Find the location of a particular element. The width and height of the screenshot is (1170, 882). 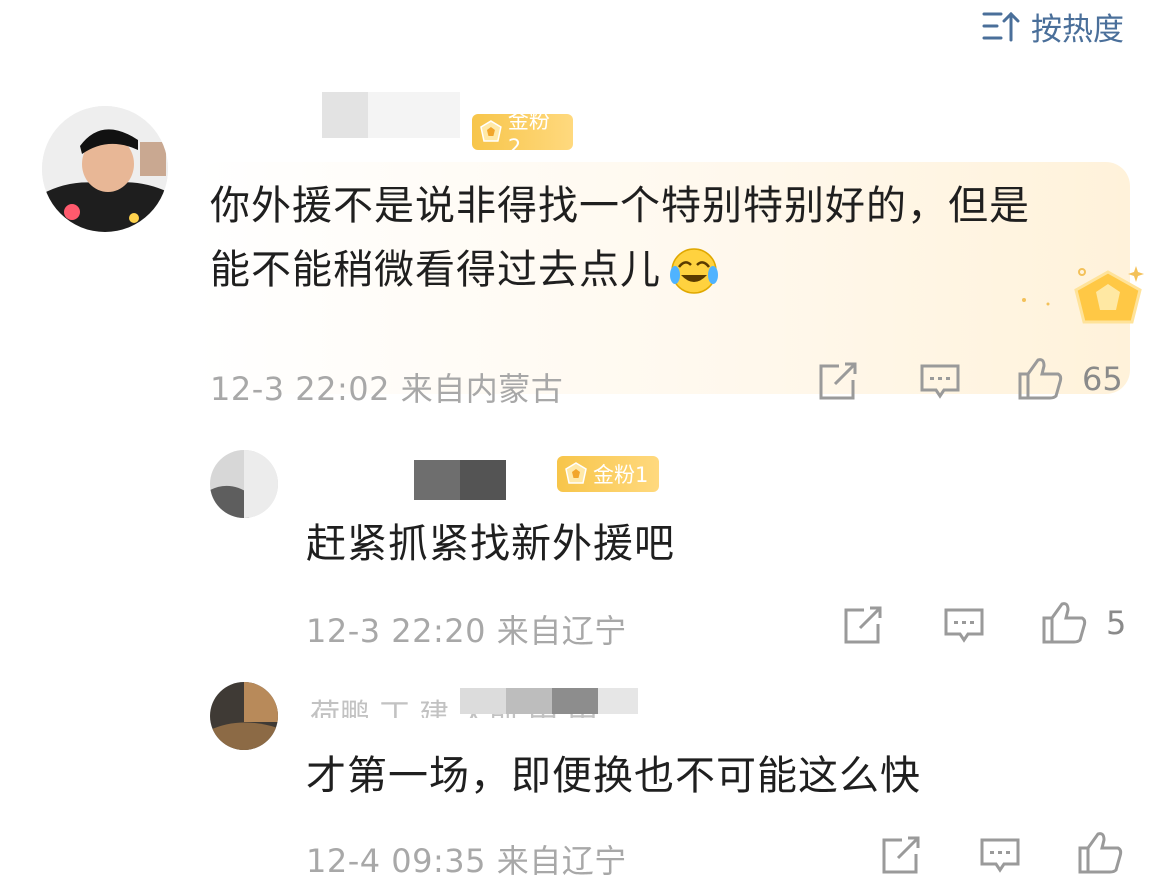

badge-label: 金粉1 is located at coordinates (621, 475).